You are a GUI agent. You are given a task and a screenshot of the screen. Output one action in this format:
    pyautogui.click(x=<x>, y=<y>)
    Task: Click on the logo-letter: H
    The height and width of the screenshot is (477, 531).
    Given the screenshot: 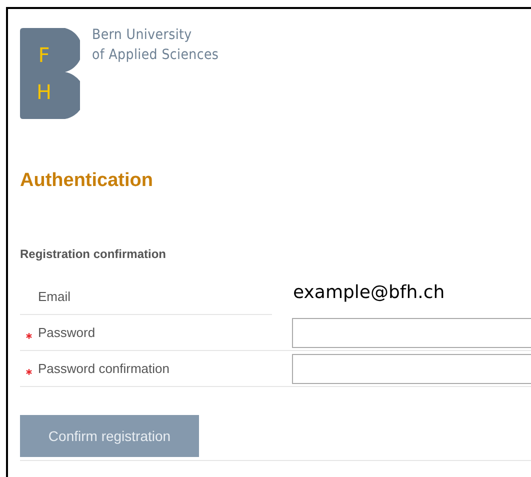 What is the action you would take?
    pyautogui.click(x=44, y=92)
    